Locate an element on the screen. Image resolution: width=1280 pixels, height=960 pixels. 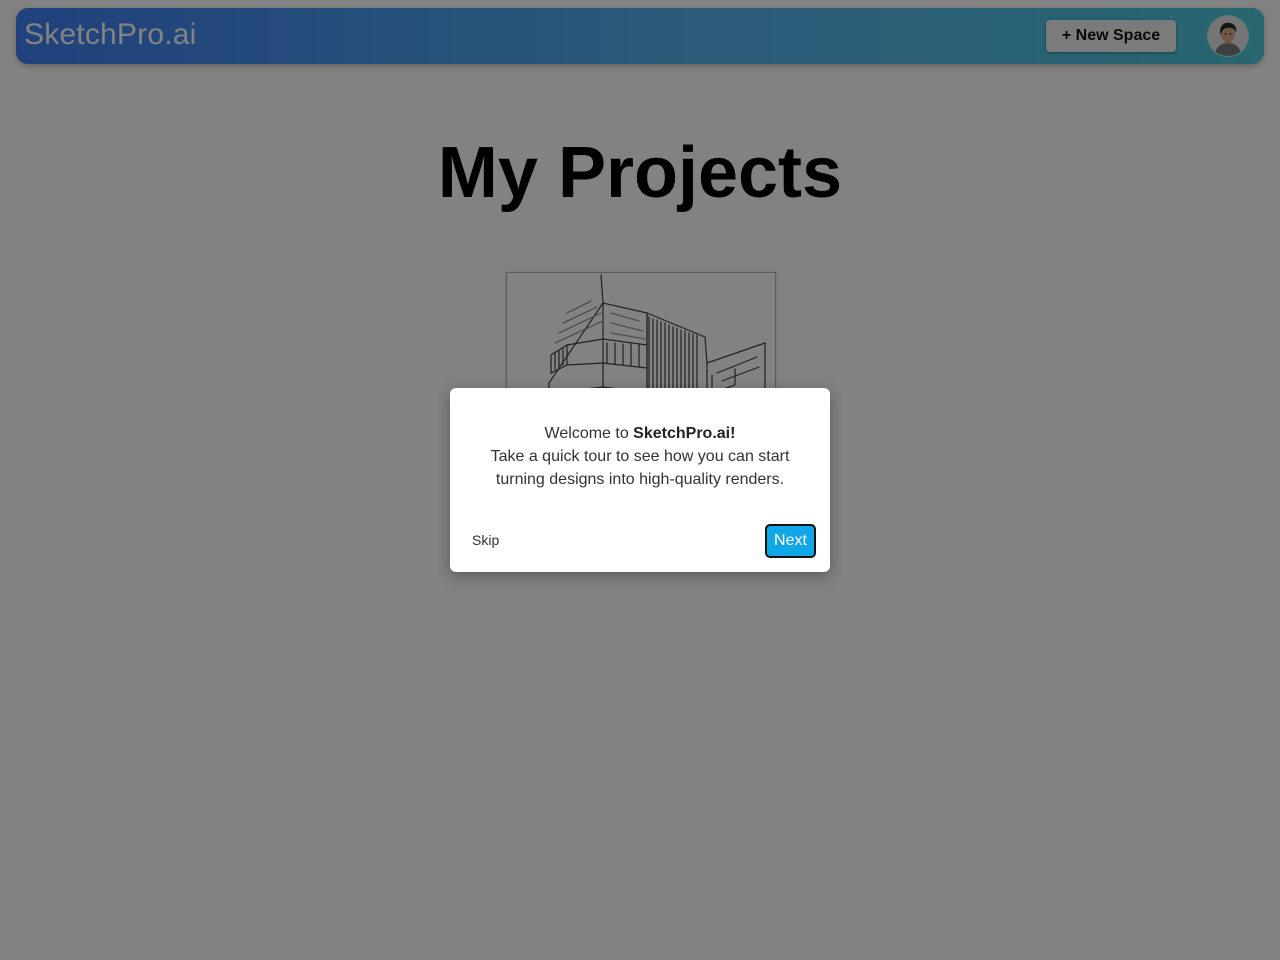
skip-tour-button: Skip is located at coordinates (485, 540).